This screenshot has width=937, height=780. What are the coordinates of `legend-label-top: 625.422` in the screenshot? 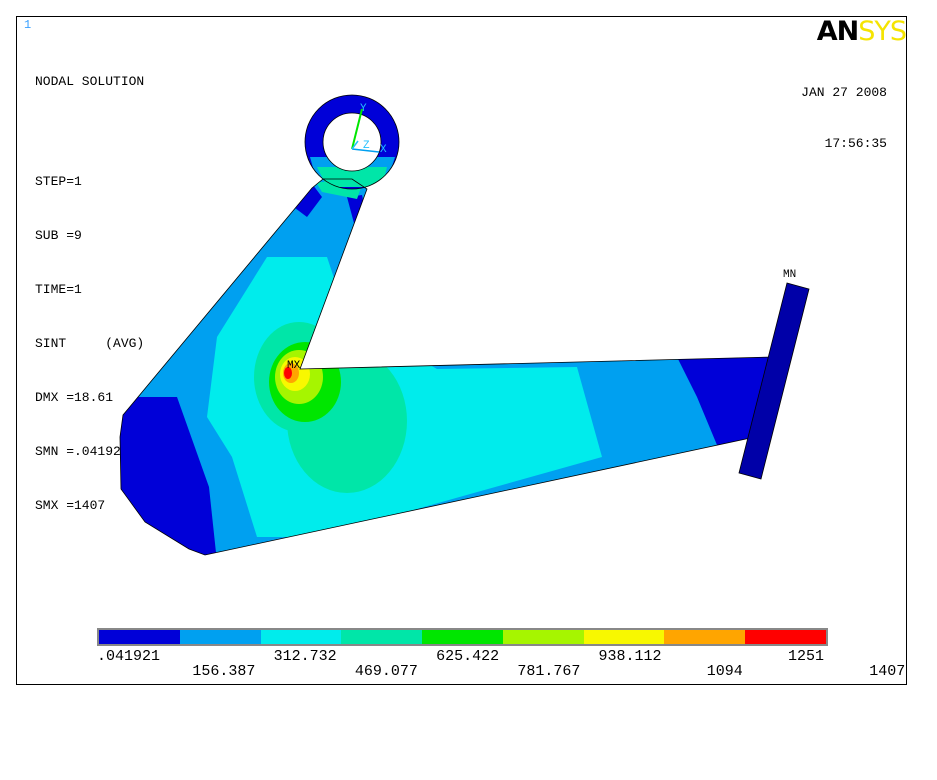 It's located at (468, 656).